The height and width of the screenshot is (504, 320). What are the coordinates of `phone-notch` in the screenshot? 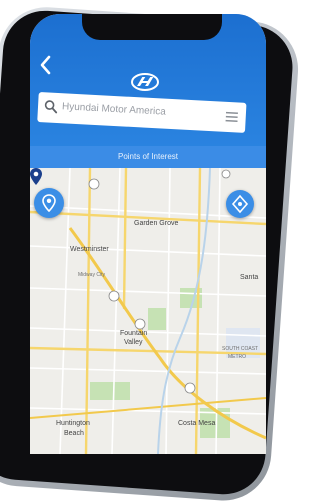 It's located at (152, 27).